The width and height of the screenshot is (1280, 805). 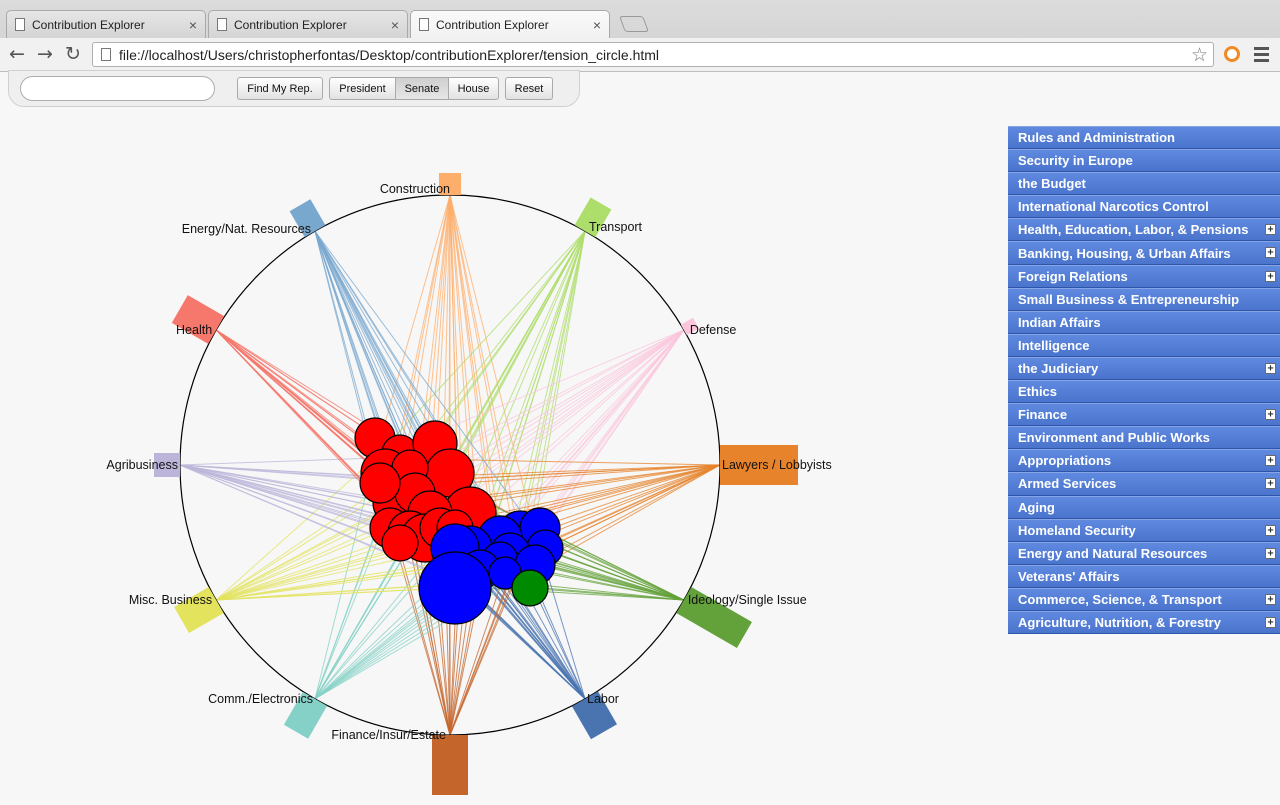 What do you see at coordinates (1144, 276) in the screenshot?
I see `committee-item: Foreign Relations +` at bounding box center [1144, 276].